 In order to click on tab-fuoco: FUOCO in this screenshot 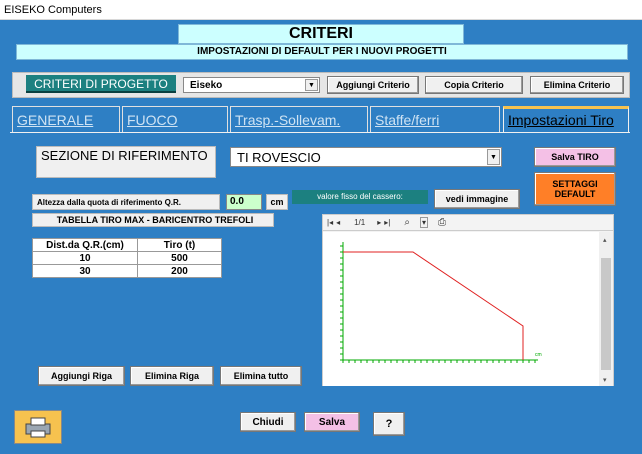, I will do `click(175, 119)`.